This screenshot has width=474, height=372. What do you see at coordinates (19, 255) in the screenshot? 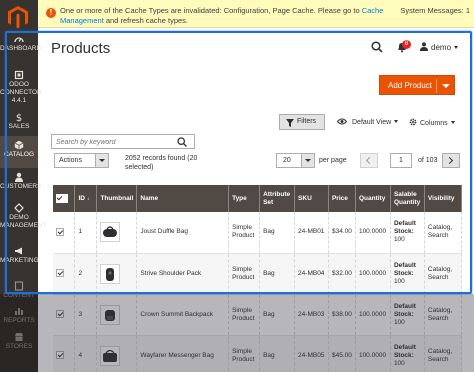
I see `sidebar-item-marketing: MARKETING` at bounding box center [19, 255].